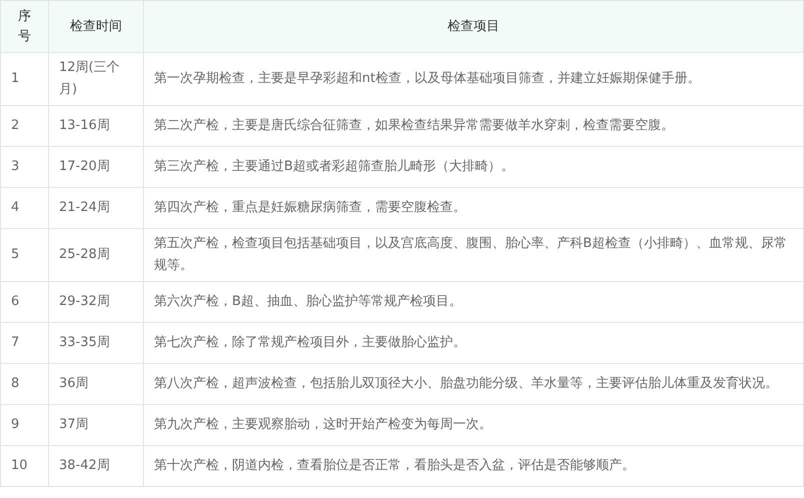 This screenshot has width=804, height=498. I want to click on table-cell: 7, so click(24, 343).